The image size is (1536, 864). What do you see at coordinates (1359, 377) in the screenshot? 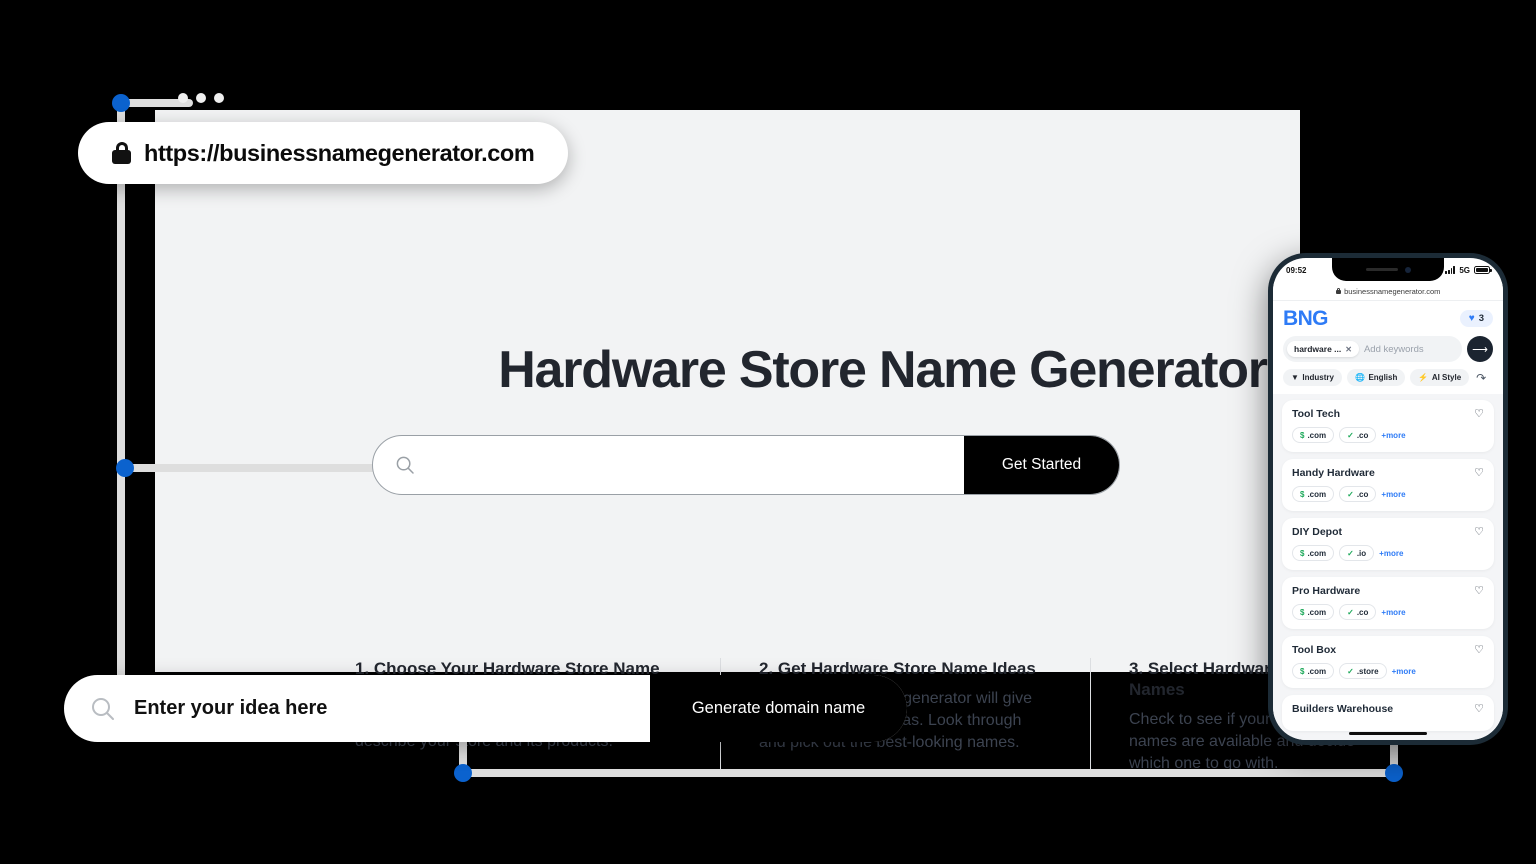
I see `globe-icon: 🌐` at bounding box center [1359, 377].